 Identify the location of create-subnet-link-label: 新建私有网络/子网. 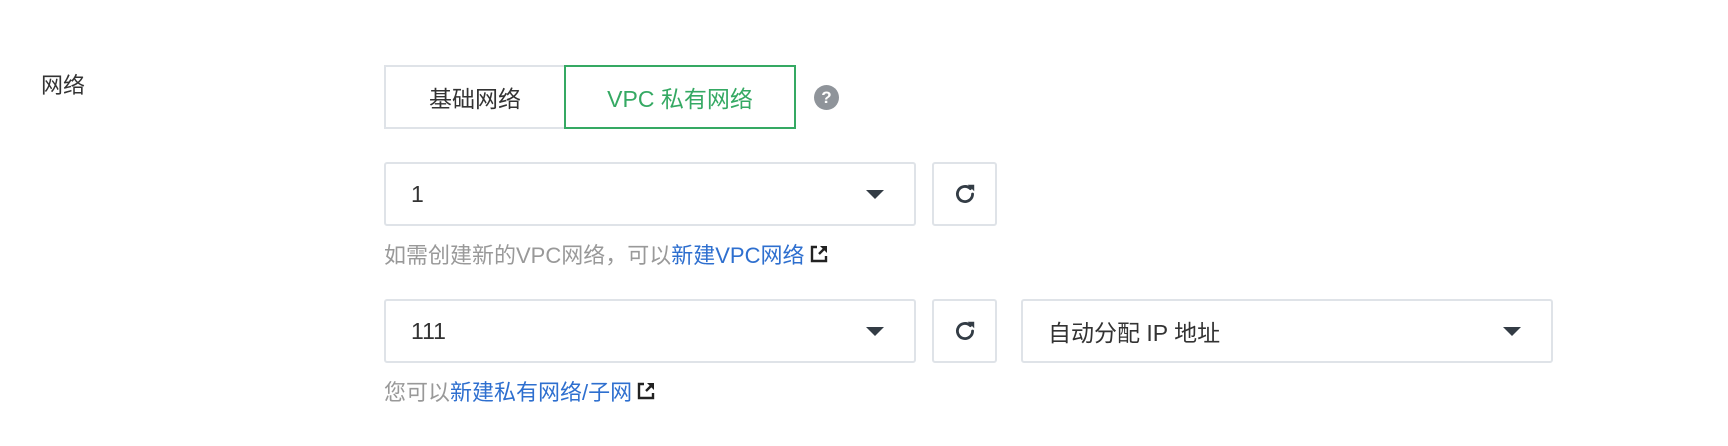
(541, 392).